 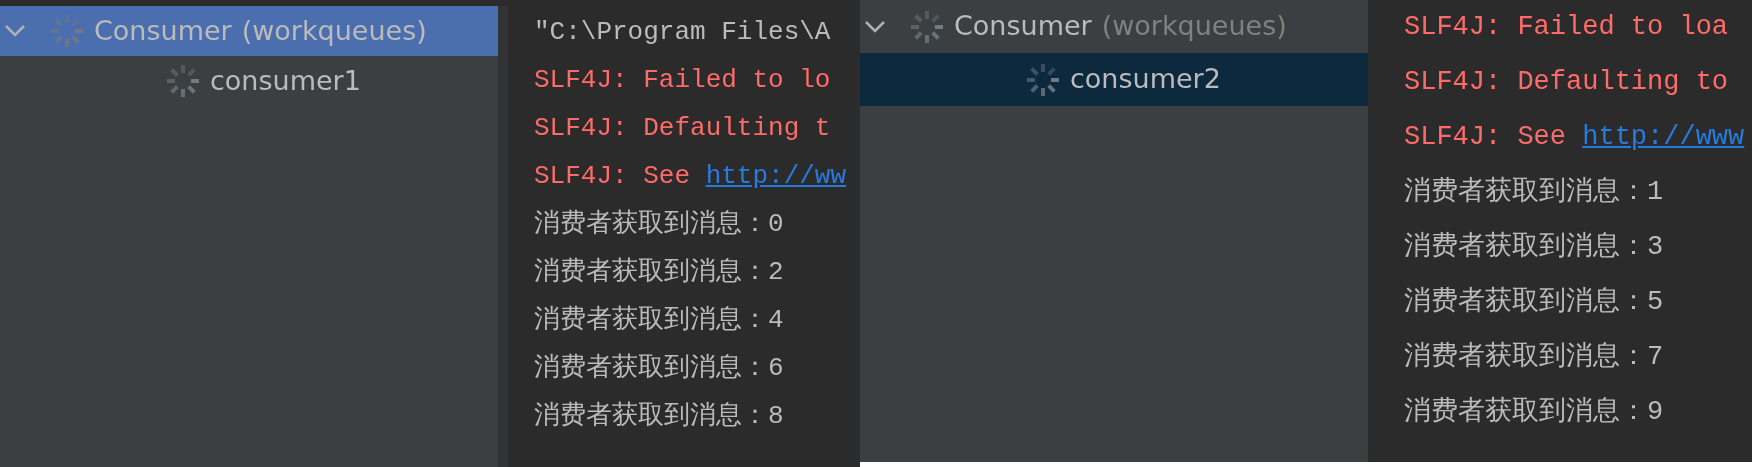 I want to click on tree-item: consumer2, so click(x=1114, y=79).